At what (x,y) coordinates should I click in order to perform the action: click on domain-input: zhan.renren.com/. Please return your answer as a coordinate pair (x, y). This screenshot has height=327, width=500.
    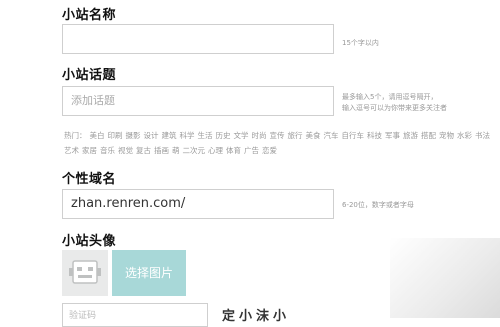
    Looking at the image, I should click on (198, 204).